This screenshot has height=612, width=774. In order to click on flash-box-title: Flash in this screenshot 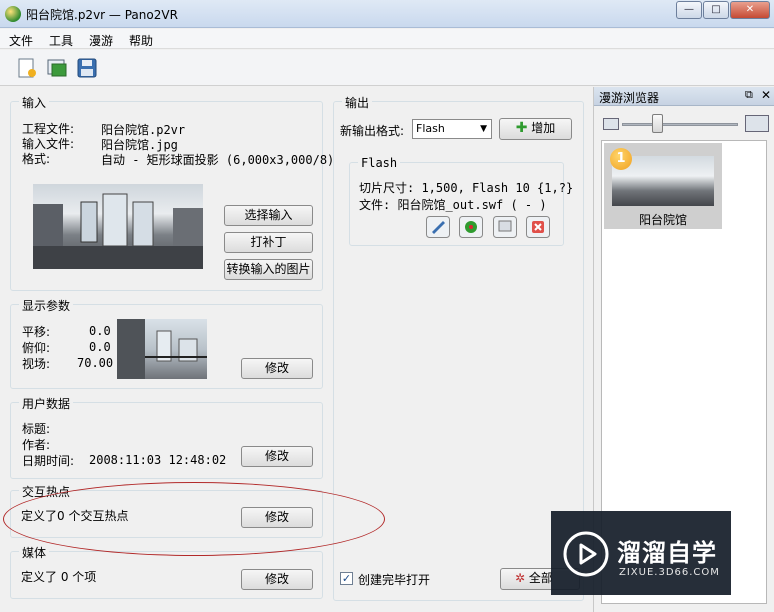, I will do `click(379, 163)`.